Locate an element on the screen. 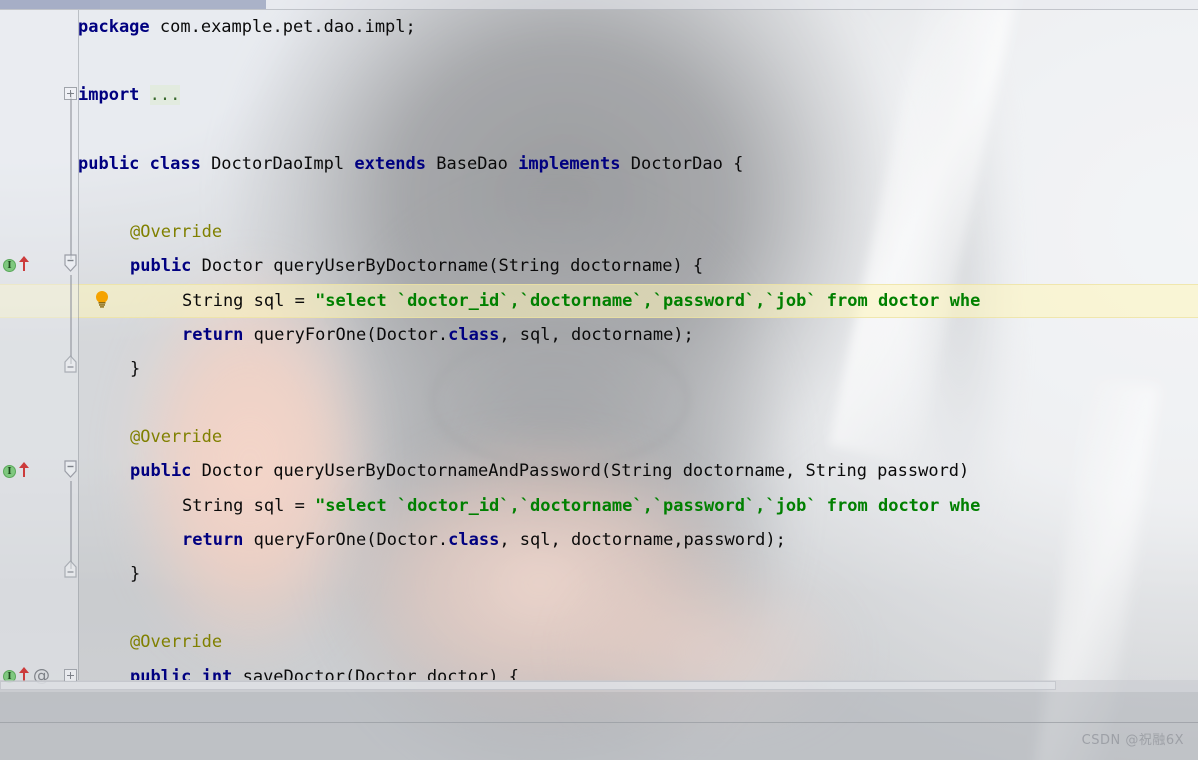  status-ghost-text is located at coordinates (756, 752).